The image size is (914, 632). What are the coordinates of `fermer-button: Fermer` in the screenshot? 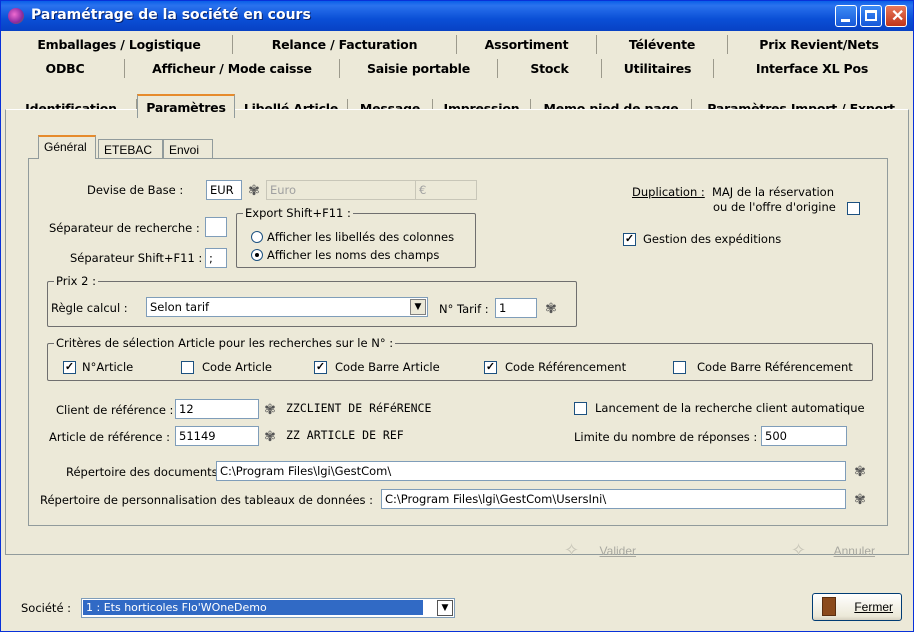 It's located at (857, 607).